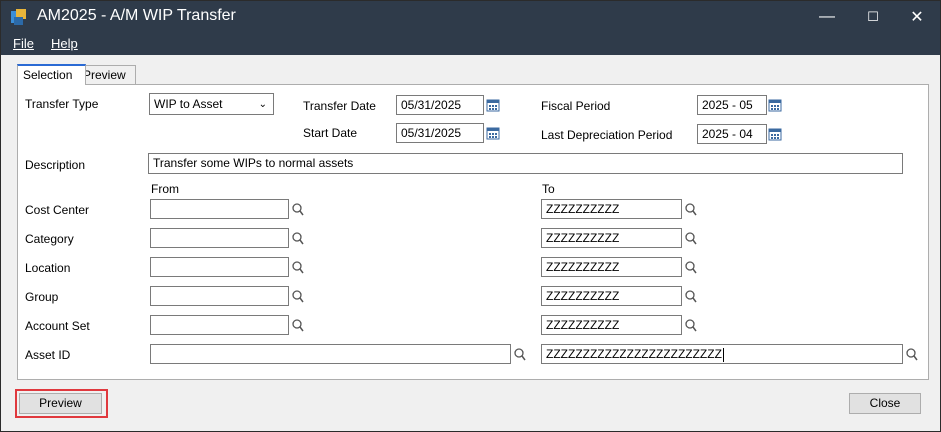 This screenshot has height=432, width=941. I want to click on app-icon, so click(18, 17).